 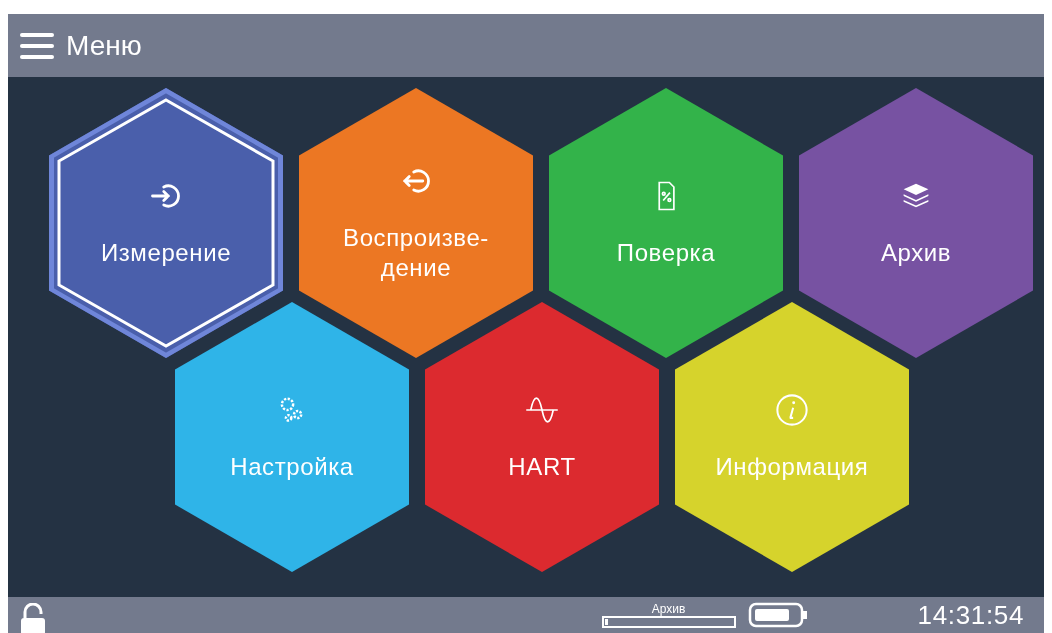 What do you see at coordinates (542, 437) in the screenshot?
I see `menu-tile: HART` at bounding box center [542, 437].